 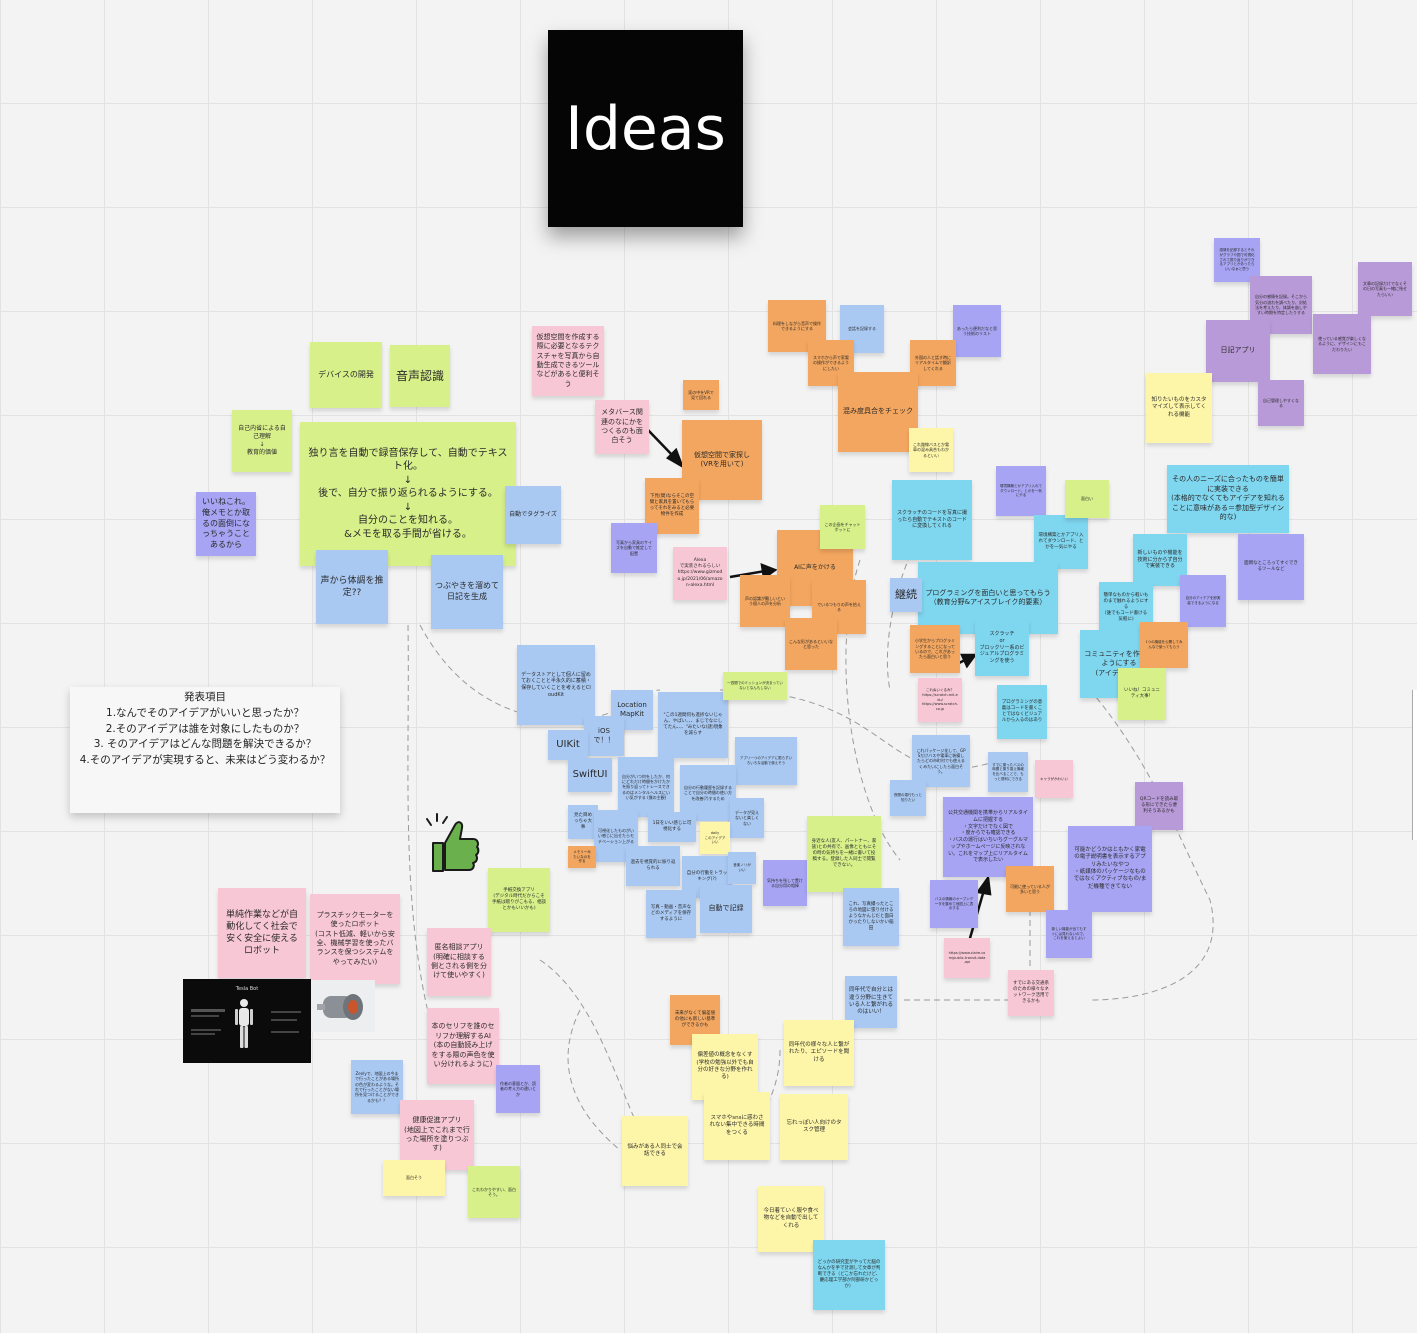 I want to click on sticky-note: 使っている感覚が楽しくなるように、デザインにもこだわりたい, so click(x=1342, y=344).